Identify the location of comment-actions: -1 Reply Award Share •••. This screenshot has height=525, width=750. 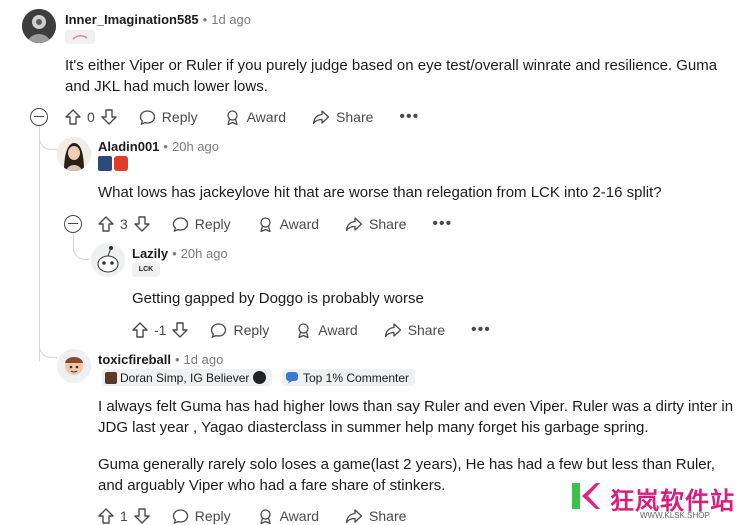
(311, 330).